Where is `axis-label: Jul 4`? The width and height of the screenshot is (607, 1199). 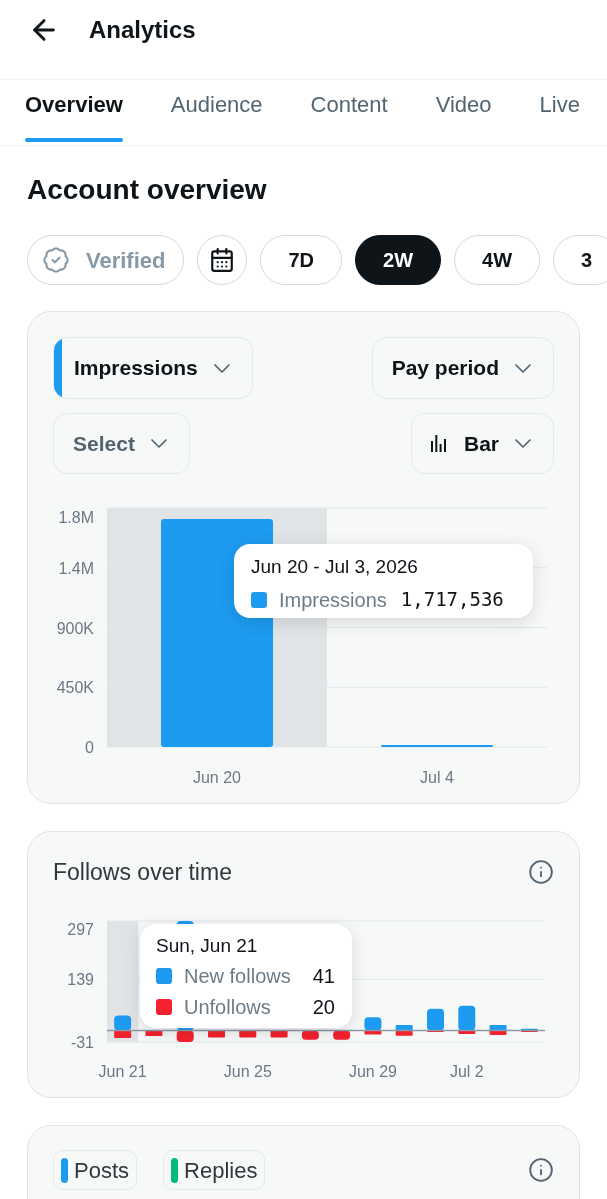
axis-label: Jul 4 is located at coordinates (437, 777).